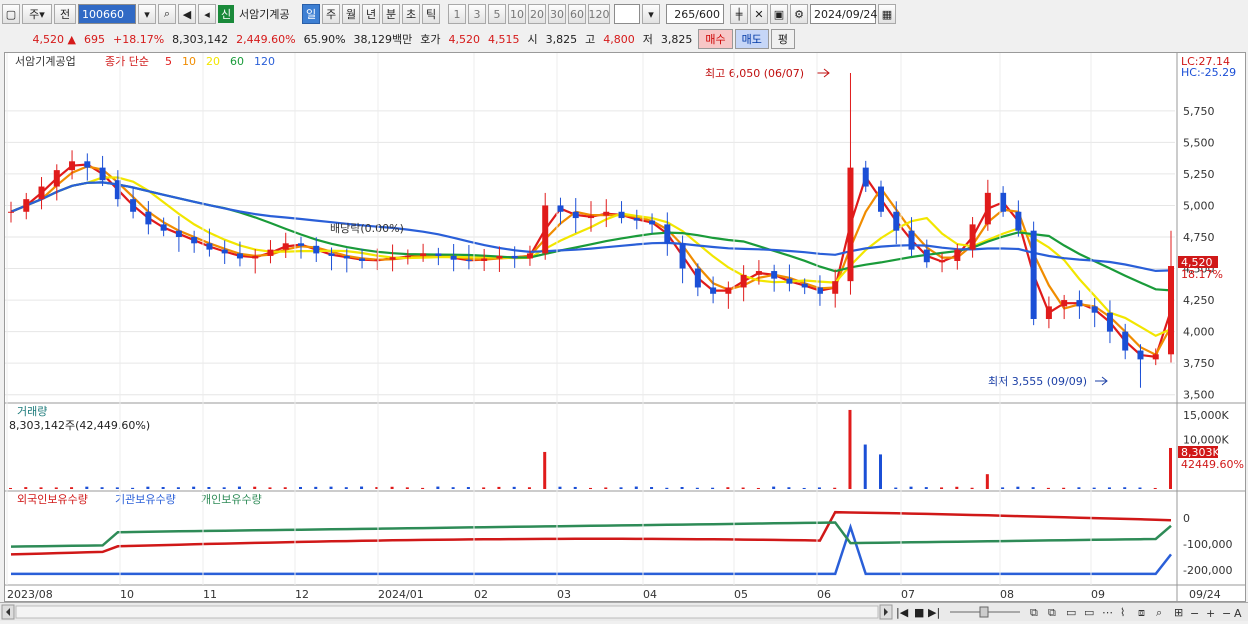 The width and height of the screenshot is (1248, 624). What do you see at coordinates (1071, 612) in the screenshot?
I see `tool3-icon: ▭` at bounding box center [1071, 612].